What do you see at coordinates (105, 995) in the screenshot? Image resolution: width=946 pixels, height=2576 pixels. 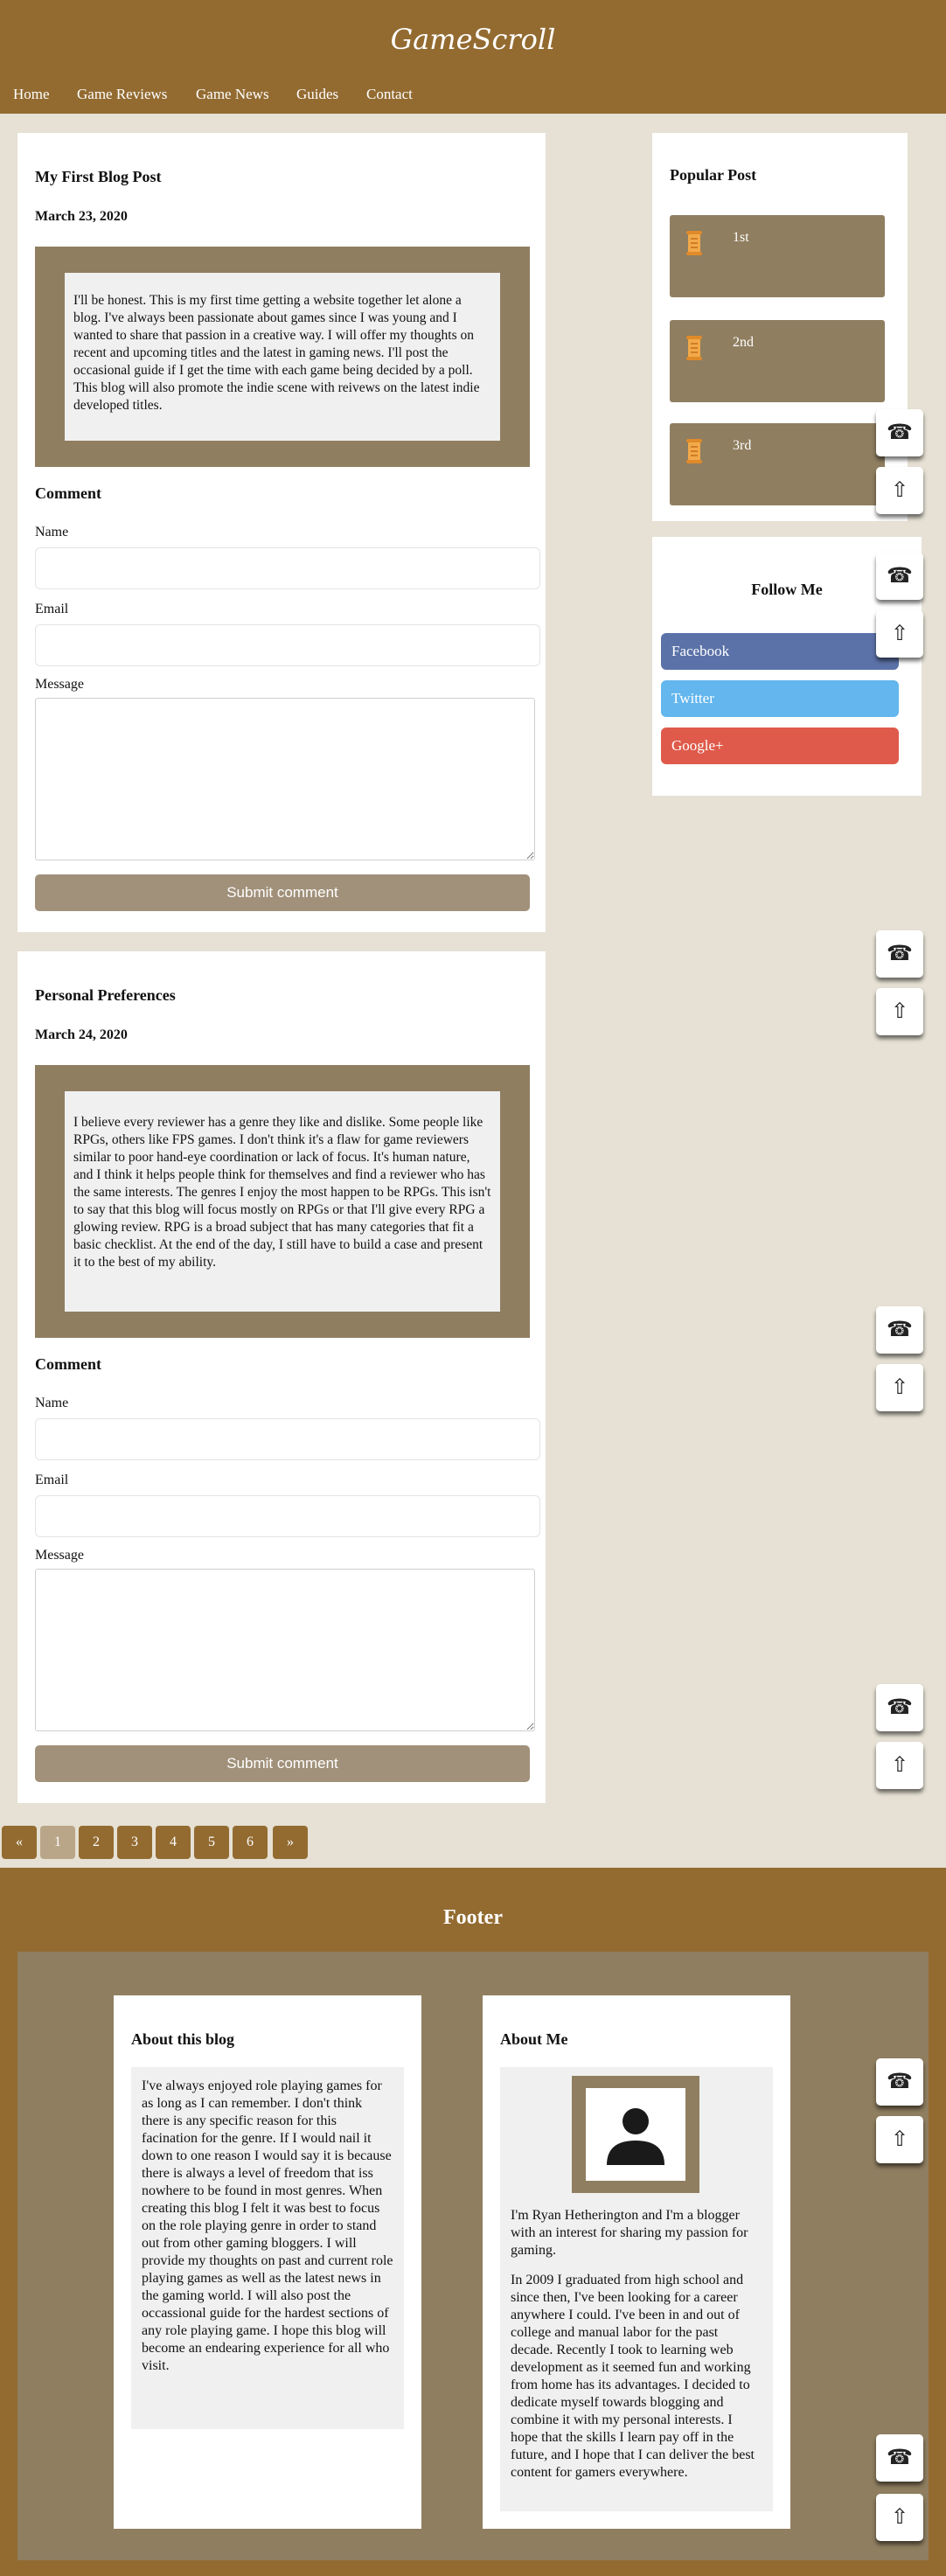 I see `post-title: Personal Preferences` at bounding box center [105, 995].